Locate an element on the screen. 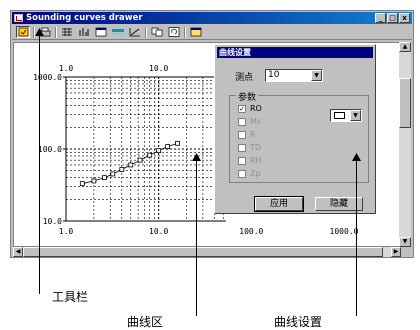  scroll-up-button: ▲ is located at coordinates (405, 47).